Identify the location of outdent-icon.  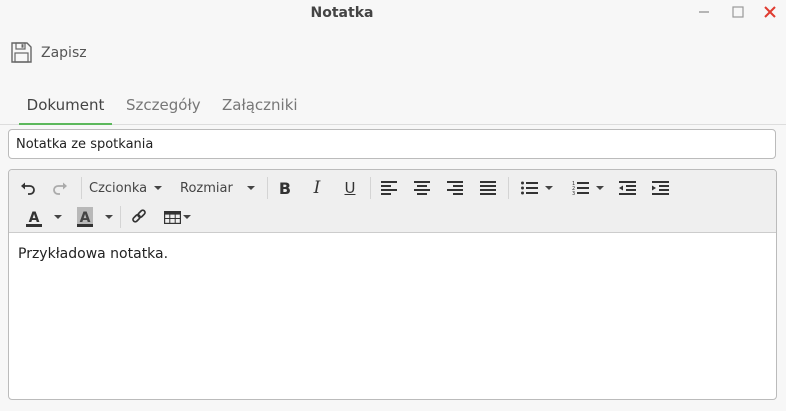
(627, 188).